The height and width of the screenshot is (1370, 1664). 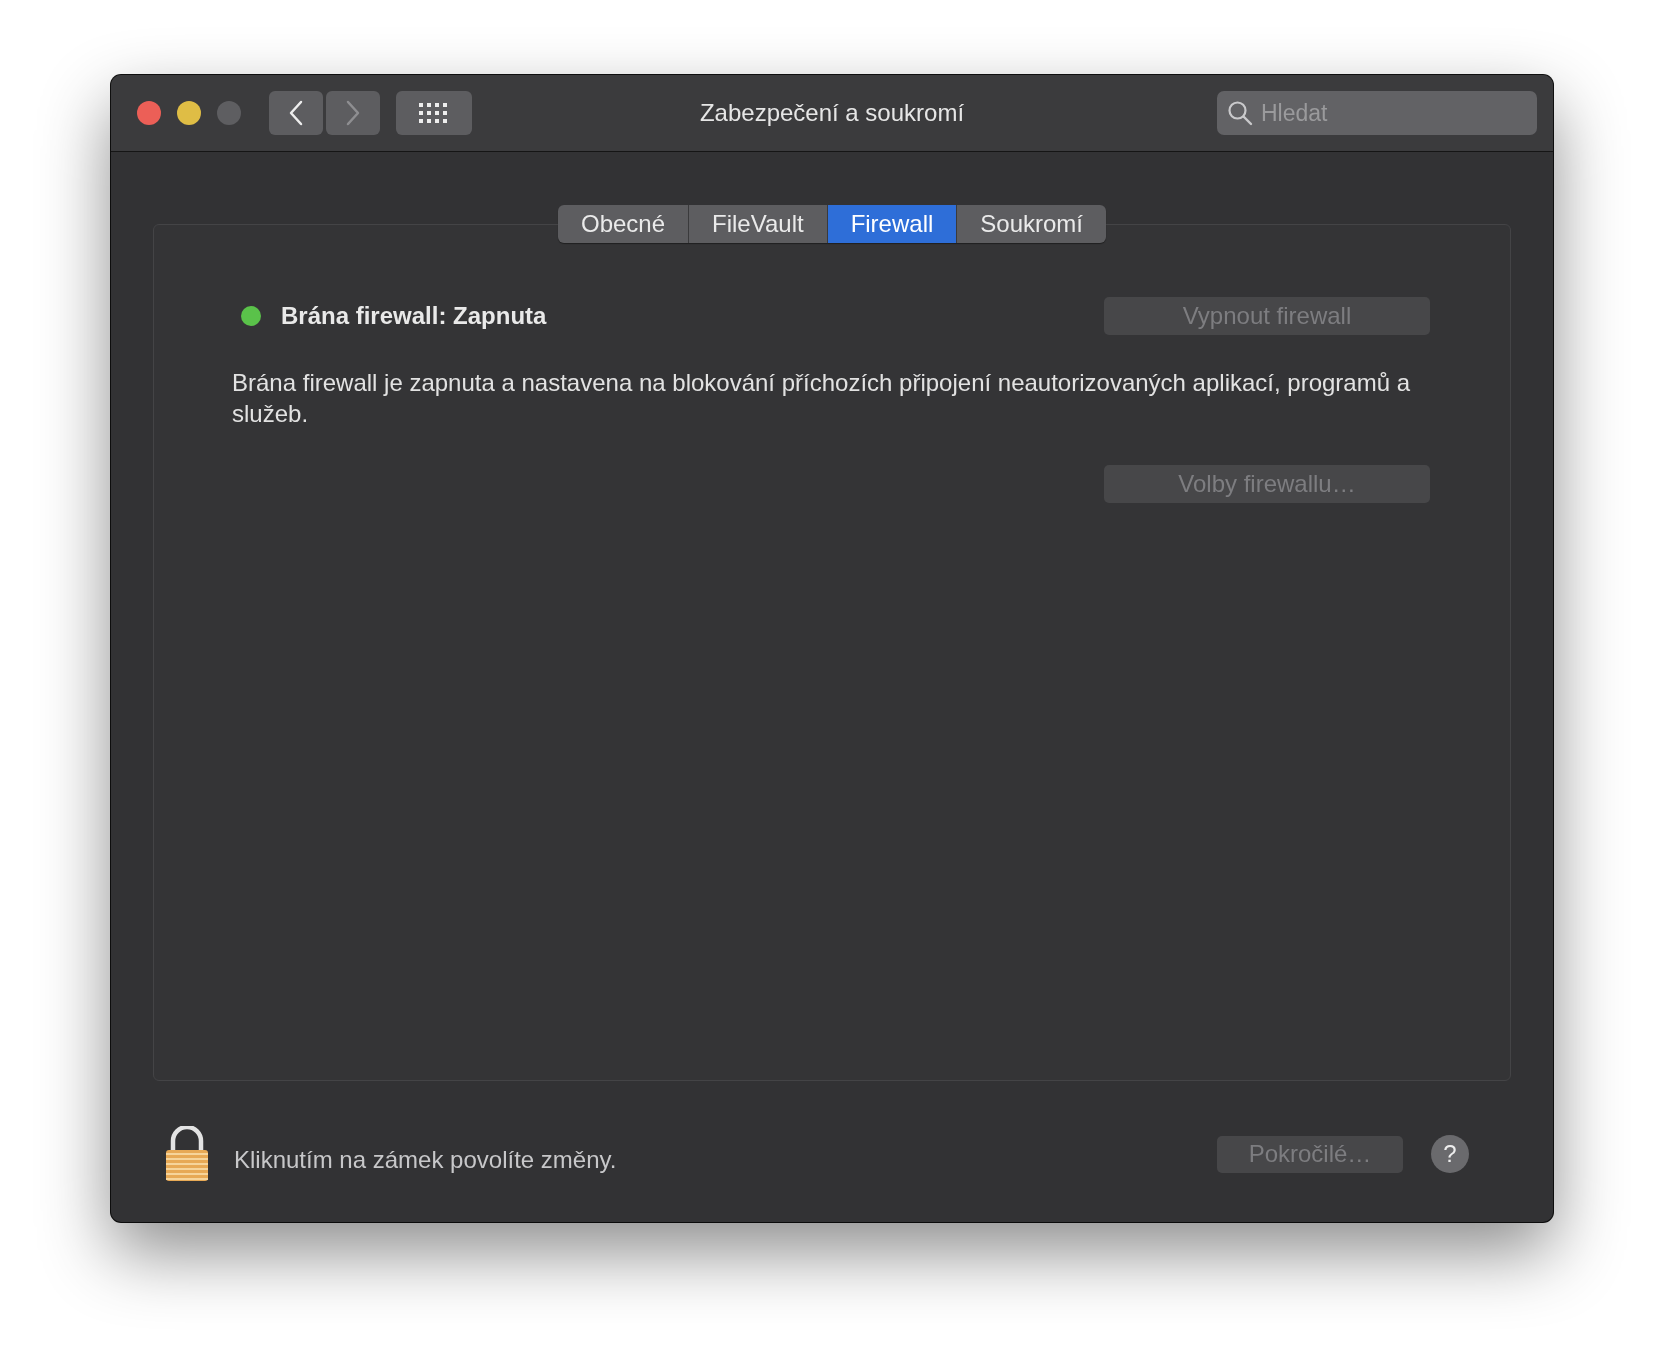 What do you see at coordinates (891, 224) in the screenshot?
I see `tab: Firewall` at bounding box center [891, 224].